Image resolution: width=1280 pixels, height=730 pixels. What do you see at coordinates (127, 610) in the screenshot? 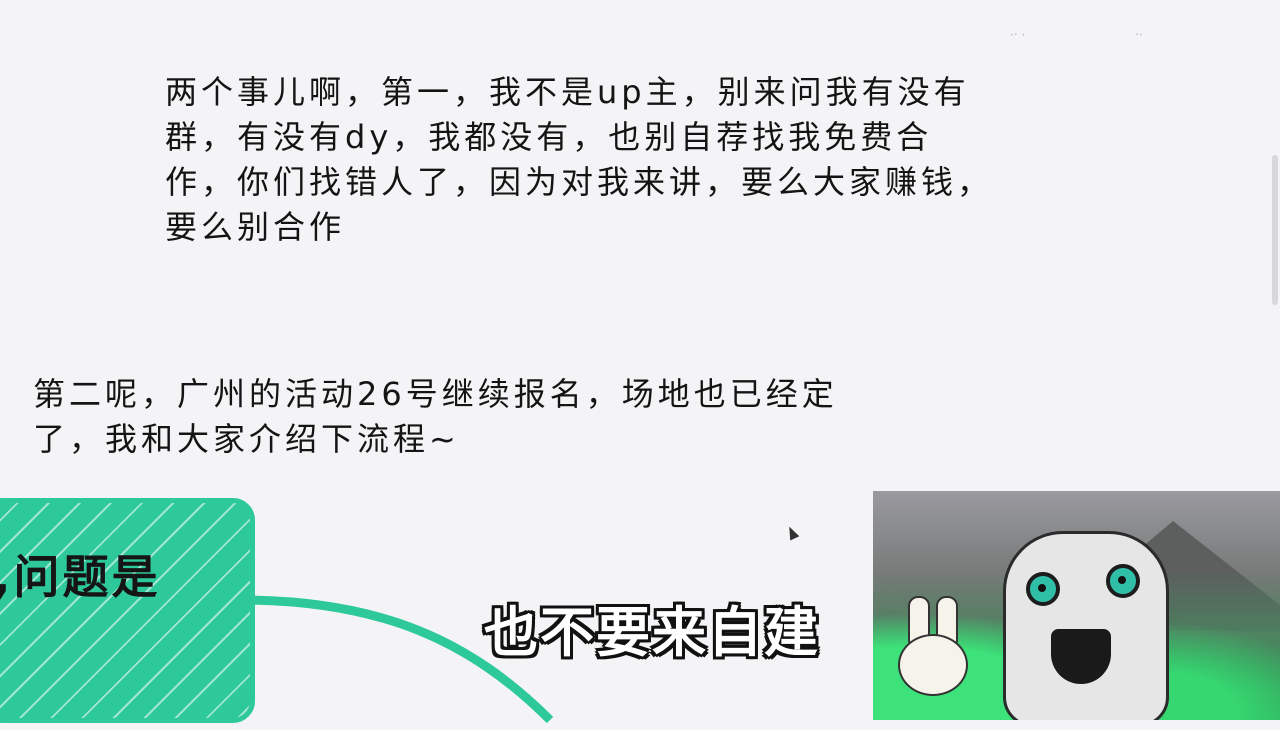
I see `topic-card: ,问题是` at bounding box center [127, 610].